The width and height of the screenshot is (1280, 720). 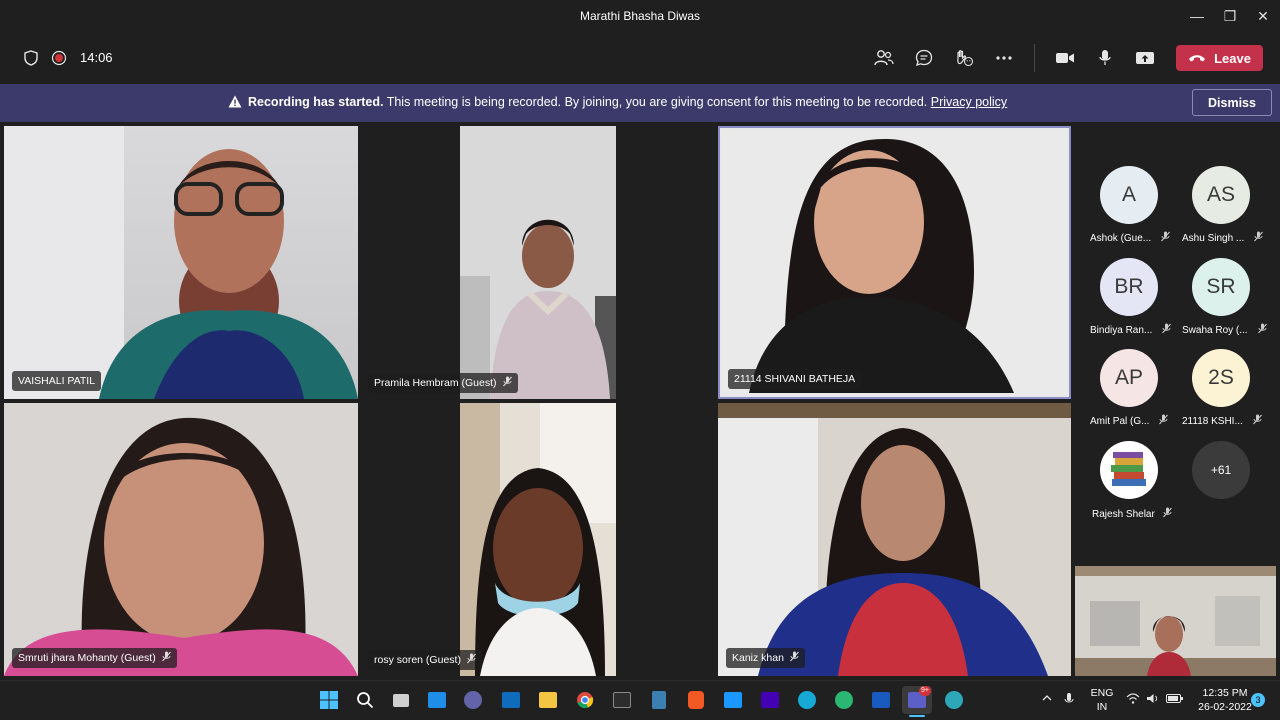 I want to click on language-code: ENG, so click(x=1102, y=693).